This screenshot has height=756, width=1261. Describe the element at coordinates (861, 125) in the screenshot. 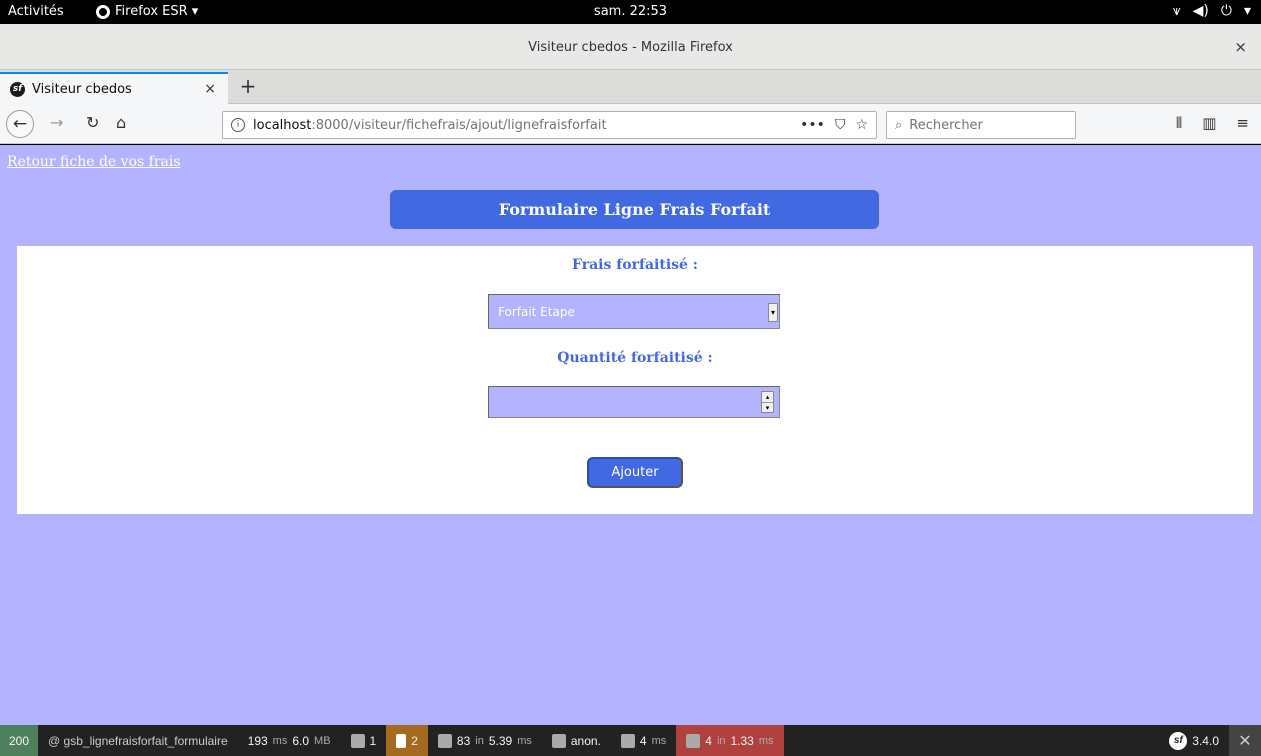

I see `bookmark-star-icon: ☆` at that location.